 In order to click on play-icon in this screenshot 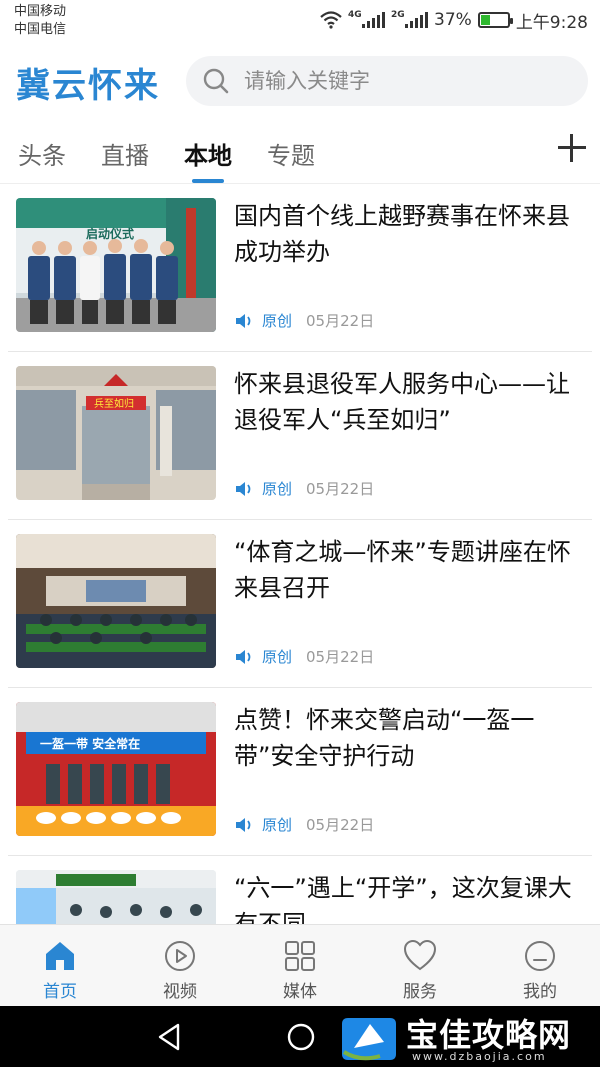, I will do `click(180, 956)`.